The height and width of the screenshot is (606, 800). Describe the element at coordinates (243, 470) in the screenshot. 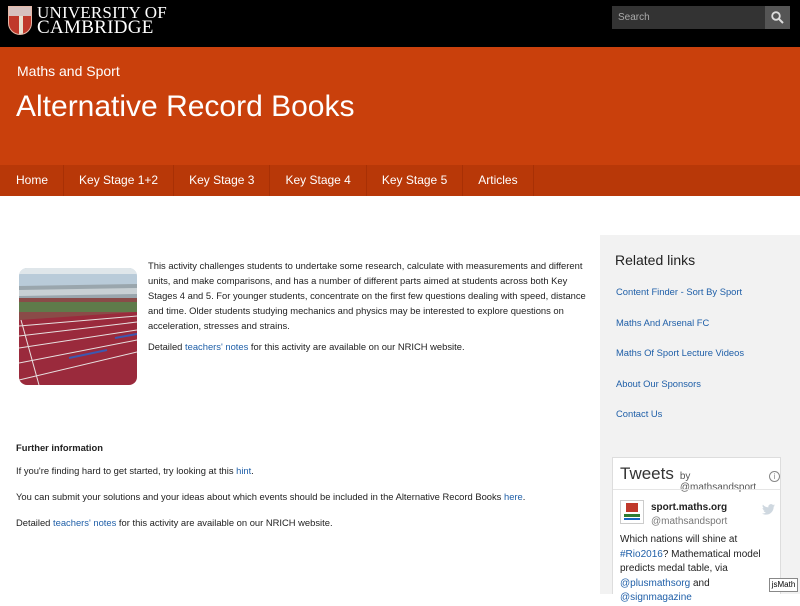

I see `hint-link: hint` at that location.